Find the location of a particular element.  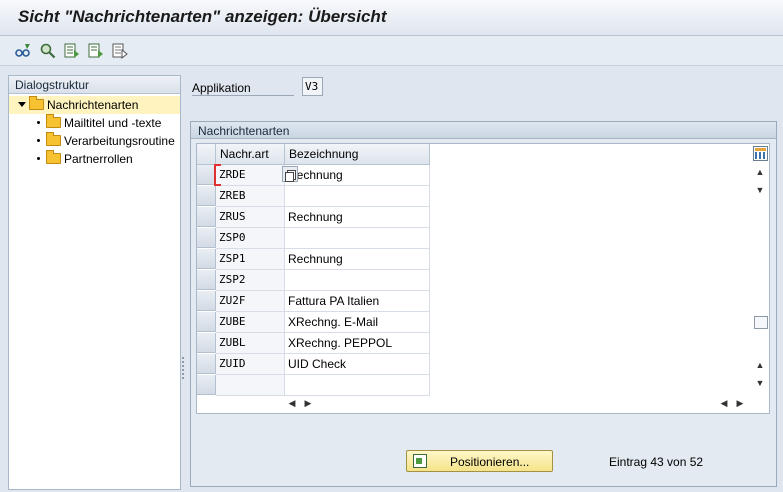

panel-title: Nachrichtenarten is located at coordinates (483, 130).